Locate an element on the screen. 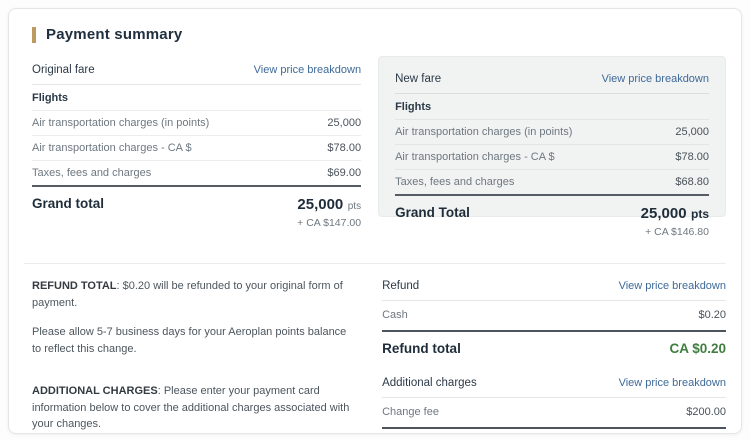 Image resolution: width=750 pixels, height=440 pixels. row-value: $69.00 is located at coordinates (344, 173).